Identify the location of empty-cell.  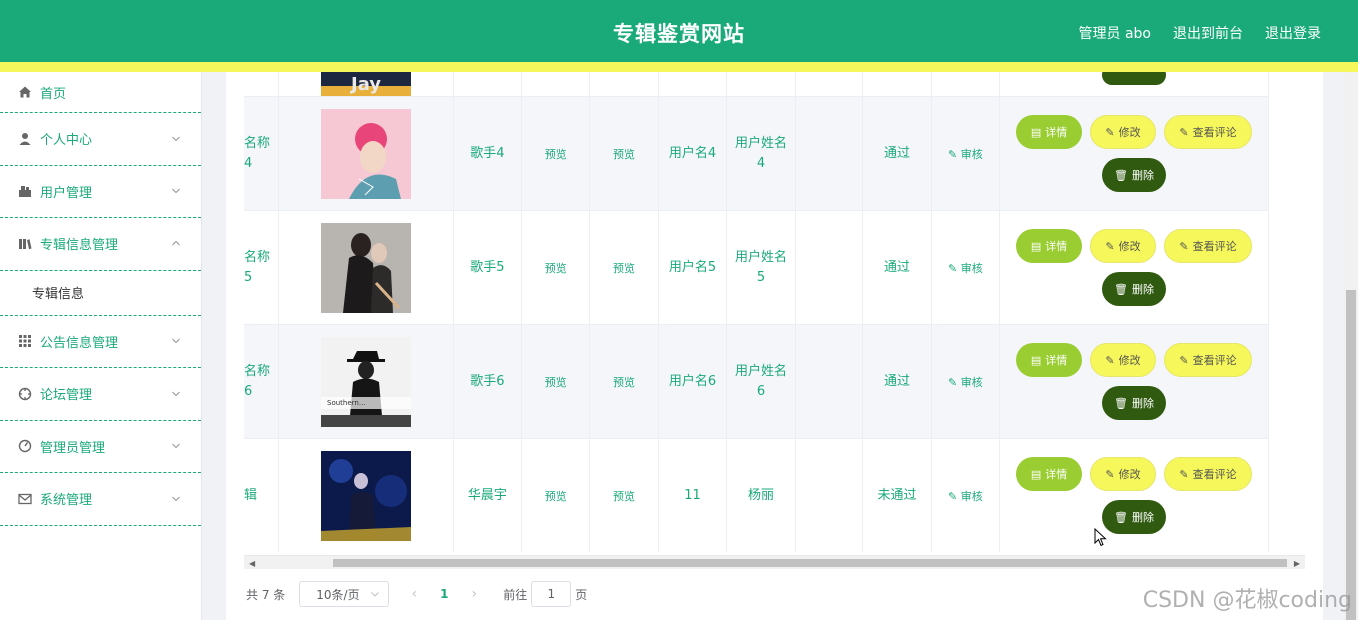
(829, 267).